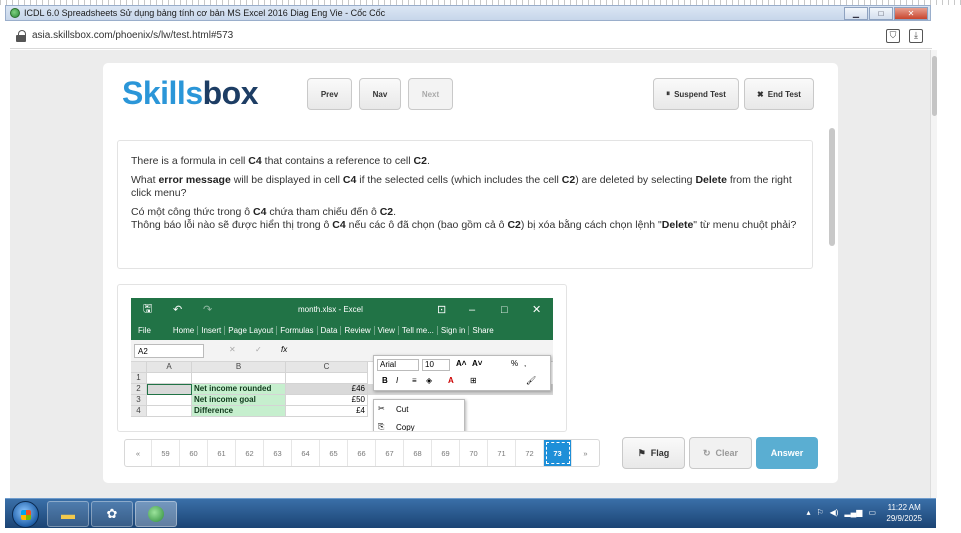  I want to click on excel-restore-icon: □, so click(504, 309).